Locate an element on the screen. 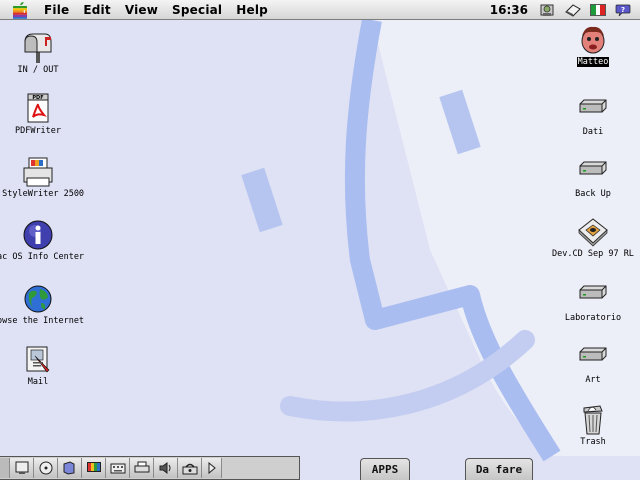  mailbox-icon is located at coordinates (38, 48).